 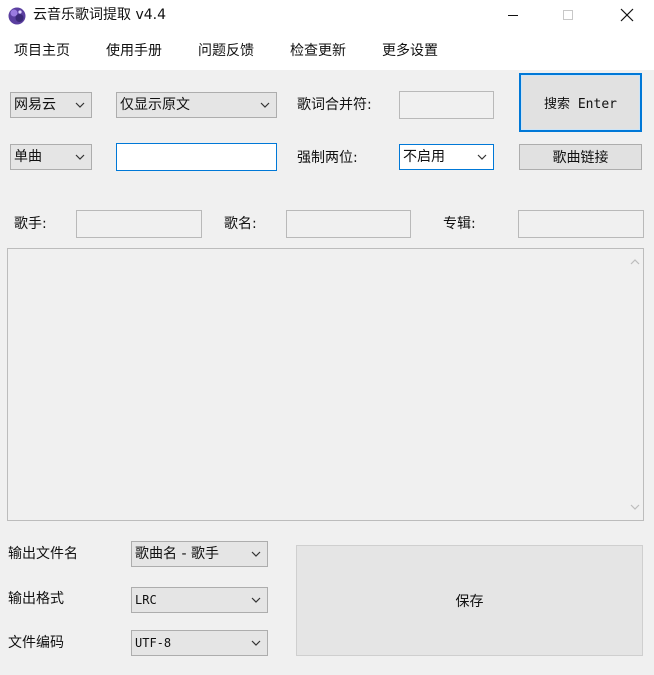 I want to click on window-title: 云音乐歌词提取 v4.4, so click(x=99, y=15).